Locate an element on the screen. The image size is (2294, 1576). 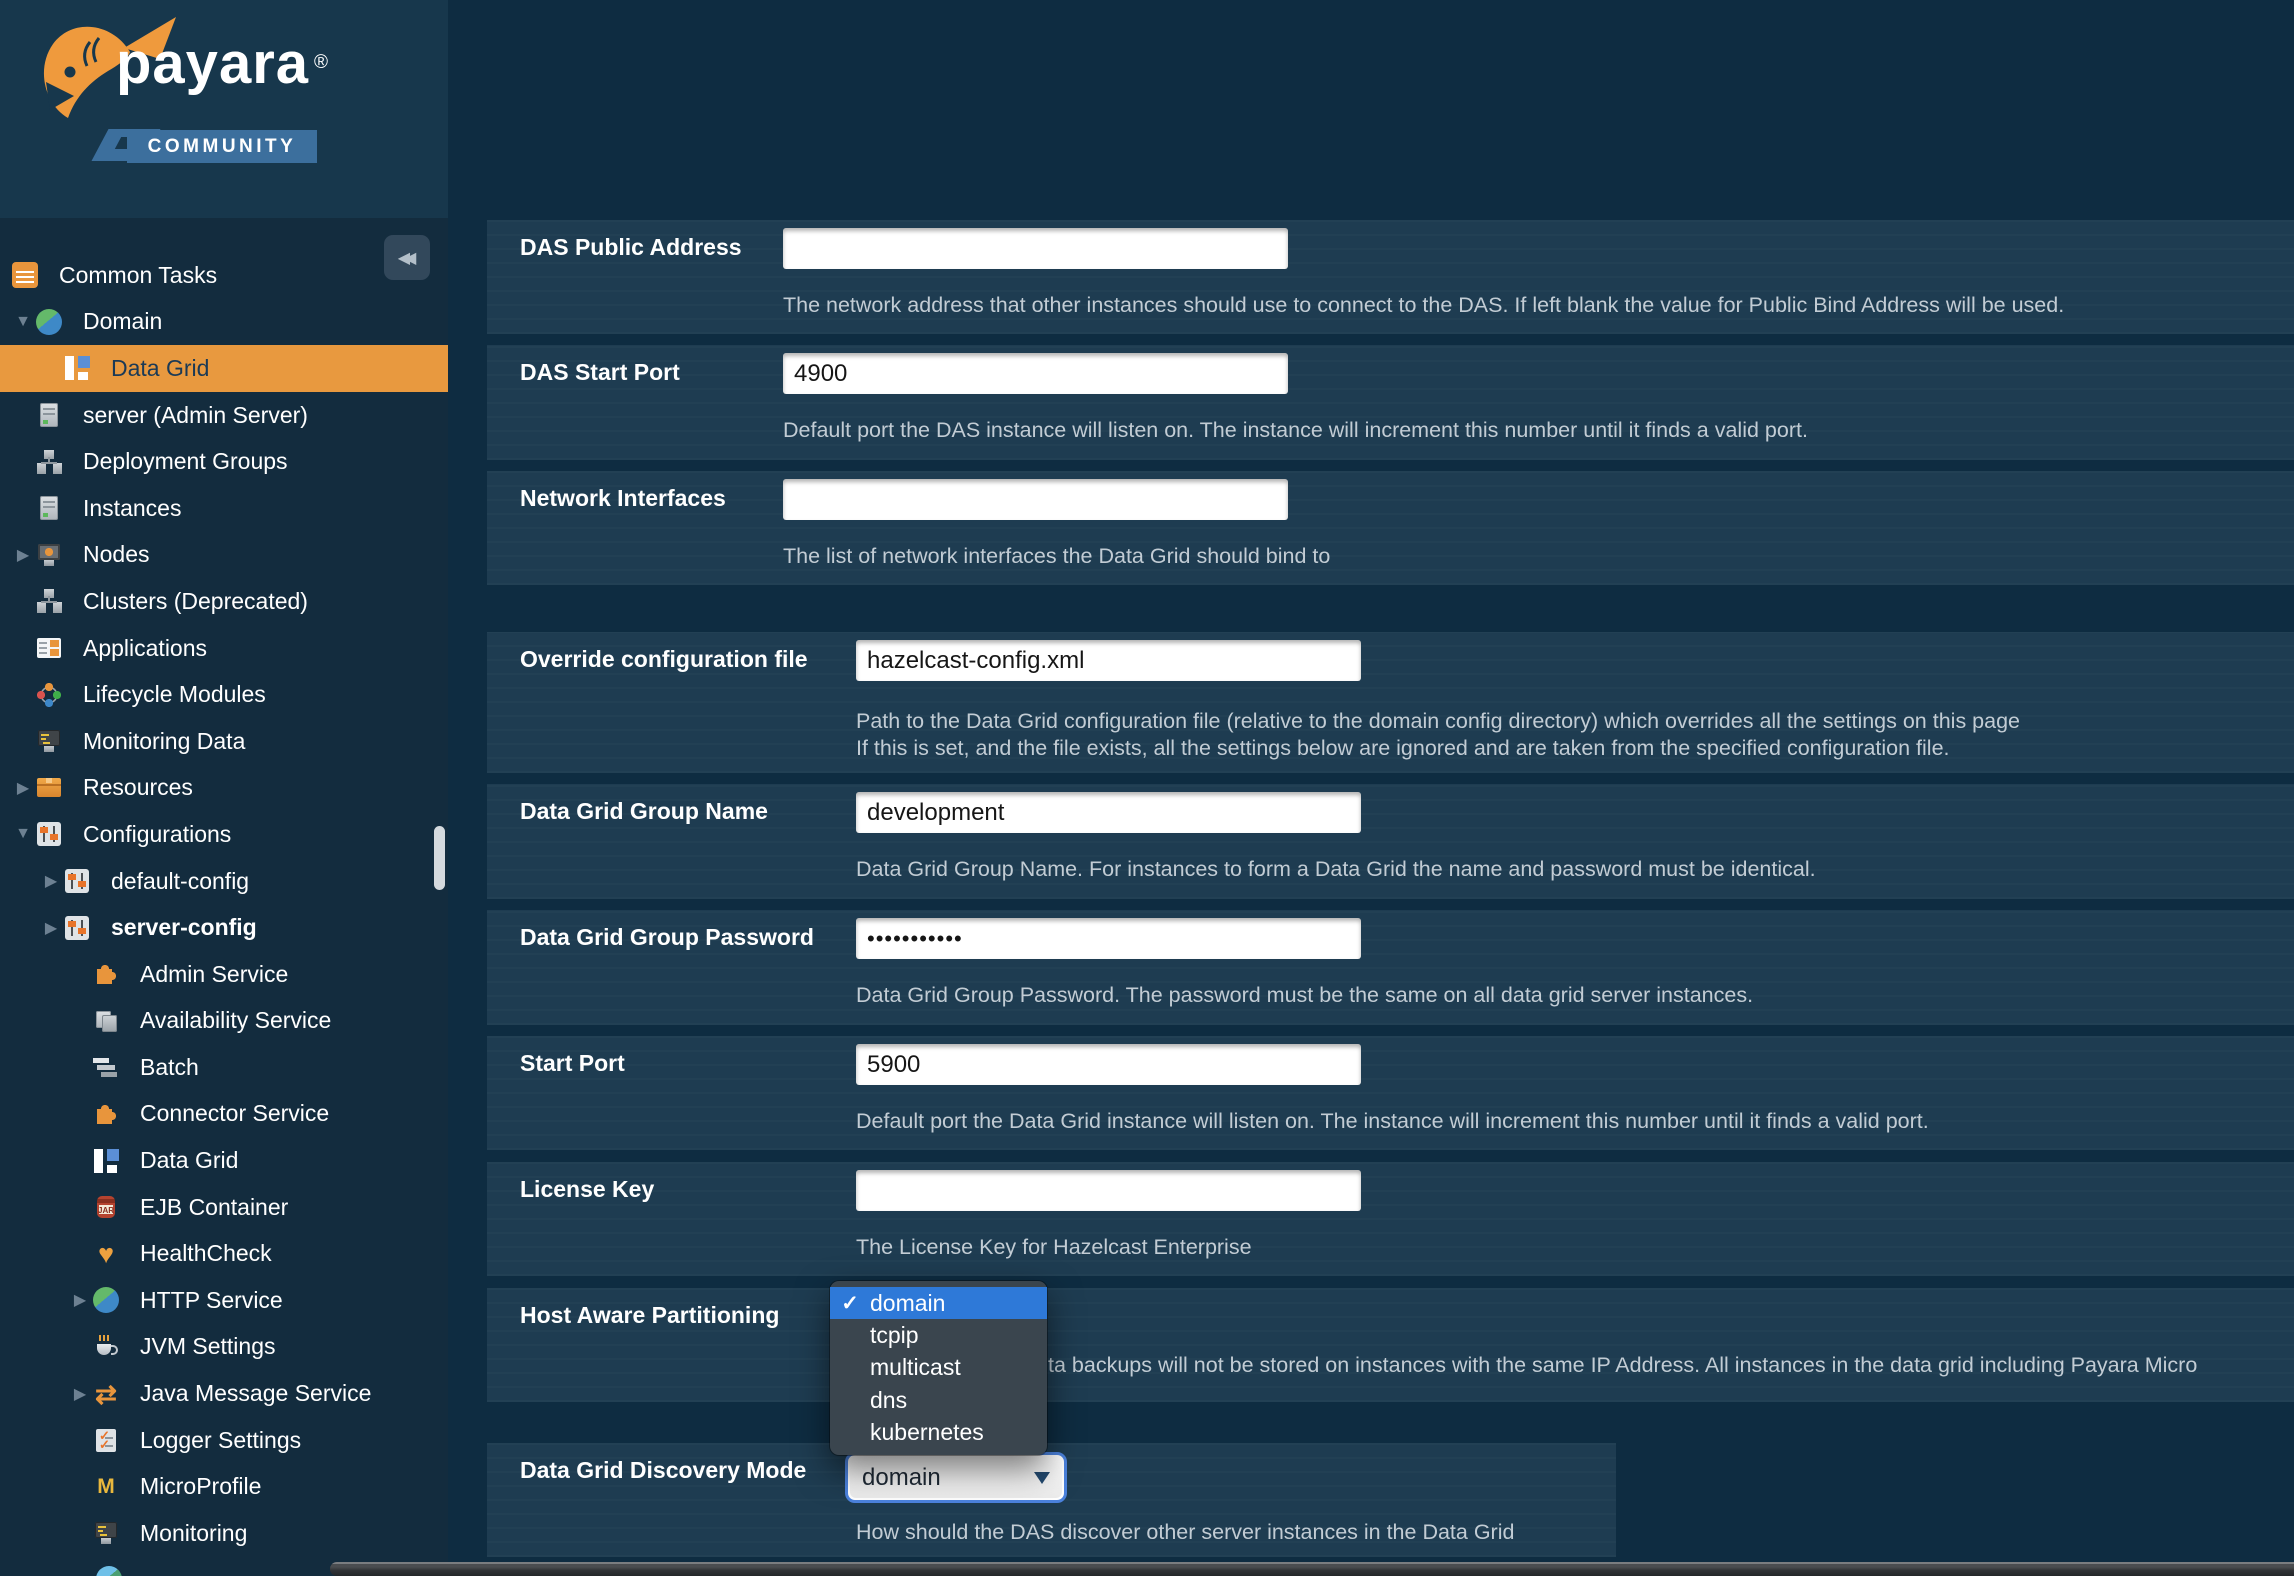
sidebar-item-label: HTTP Service is located at coordinates (211, 1299).